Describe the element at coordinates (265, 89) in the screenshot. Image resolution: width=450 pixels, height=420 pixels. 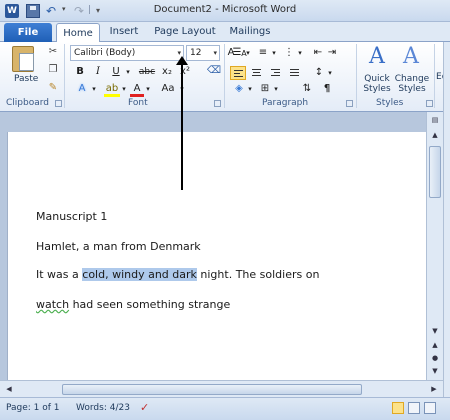
I see `borders-icon: ⊞` at that location.